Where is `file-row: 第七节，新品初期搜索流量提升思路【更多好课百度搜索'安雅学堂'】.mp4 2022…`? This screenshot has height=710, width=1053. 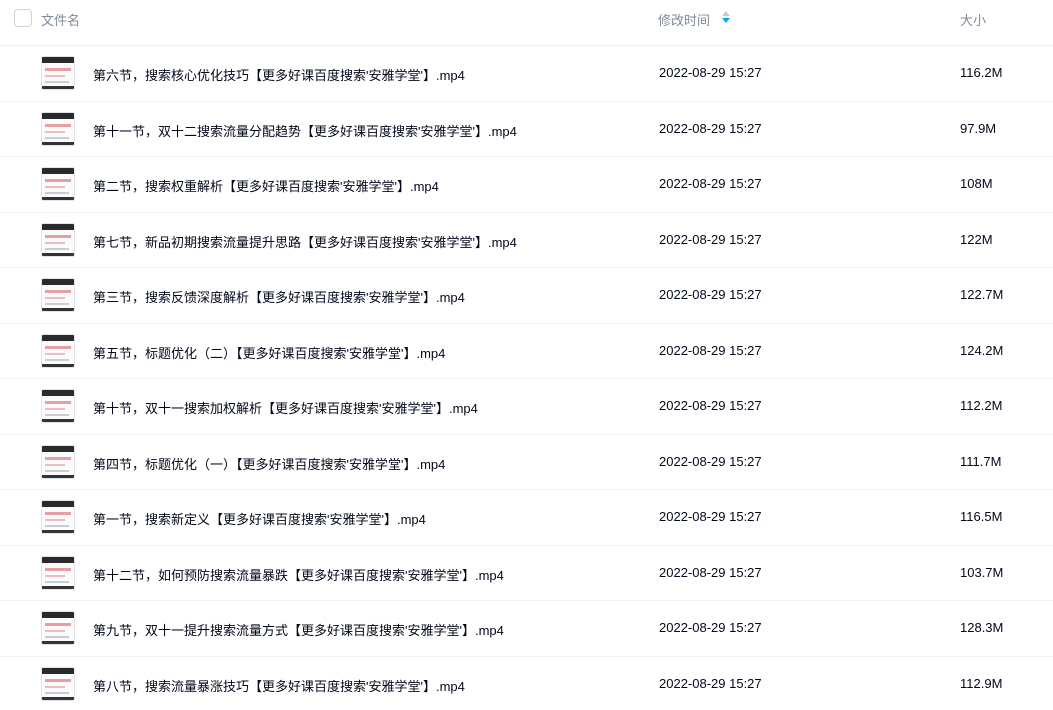
file-row: 第七节，新品初期搜索流量提升思路【更多好课百度搜索'安雅学堂'】.mp4 2022… is located at coordinates (526, 240).